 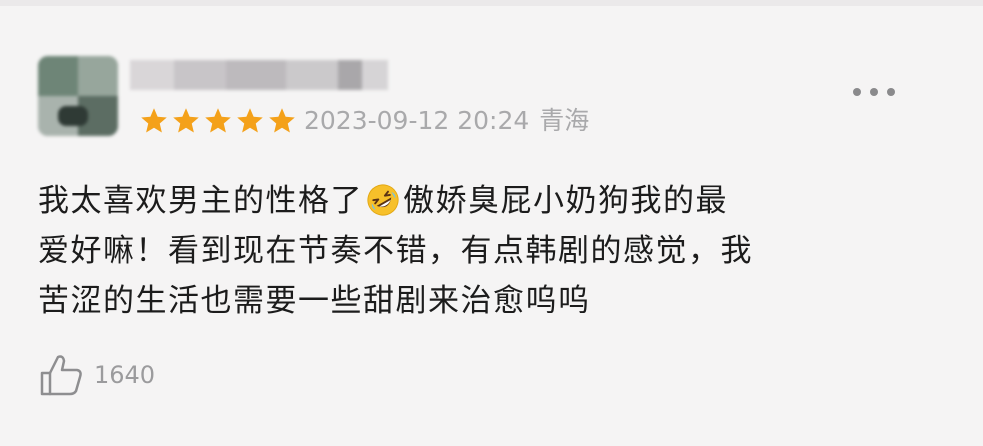 What do you see at coordinates (78, 96) in the screenshot?
I see `avatar` at bounding box center [78, 96].